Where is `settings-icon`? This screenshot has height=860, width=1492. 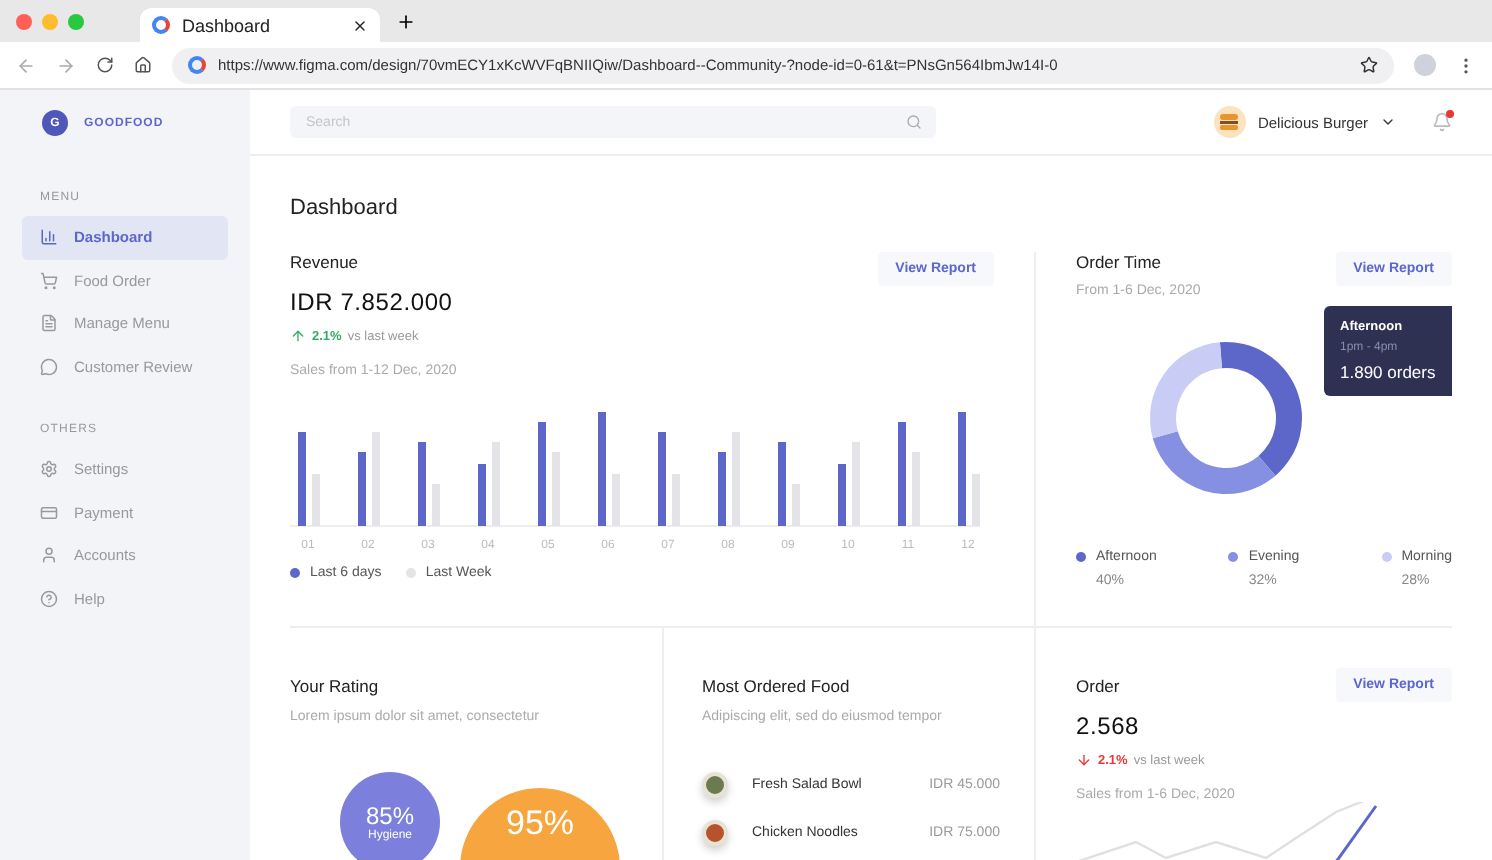
settings-icon is located at coordinates (49, 469).